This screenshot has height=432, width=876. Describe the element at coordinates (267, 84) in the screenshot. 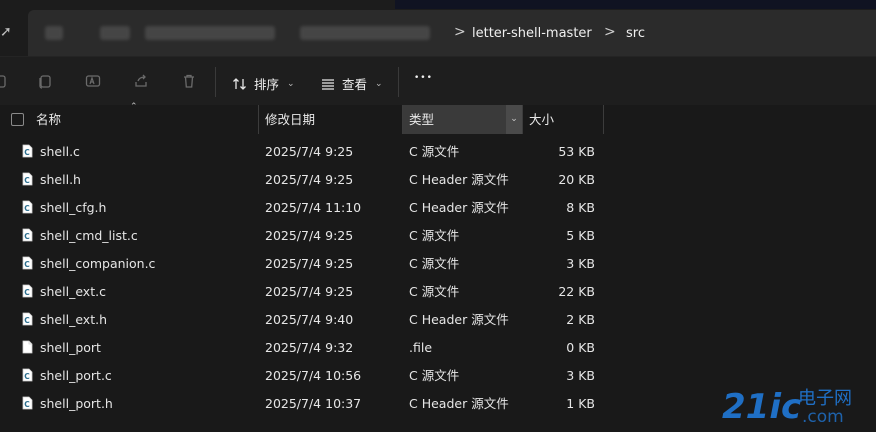

I see `sort-label: 排序` at that location.